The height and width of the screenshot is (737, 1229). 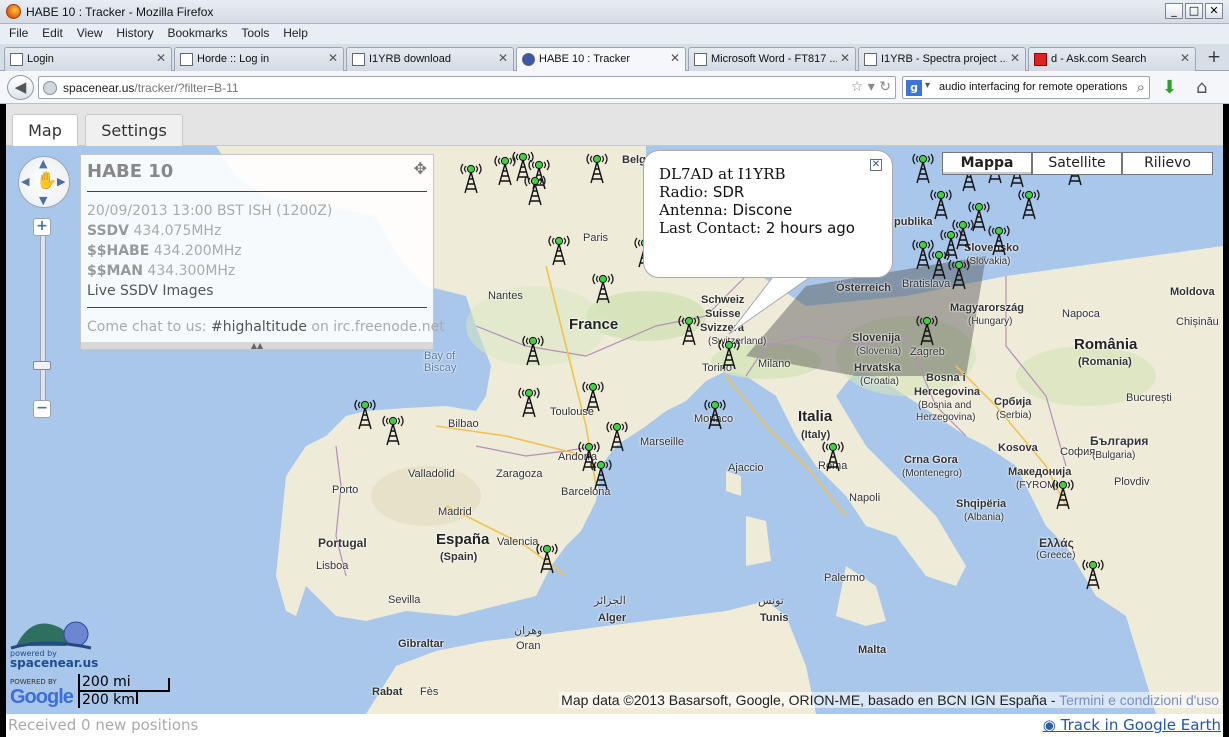 I want to click on tab-horde: Horde :: Log in ✕, so click(x=259, y=59).